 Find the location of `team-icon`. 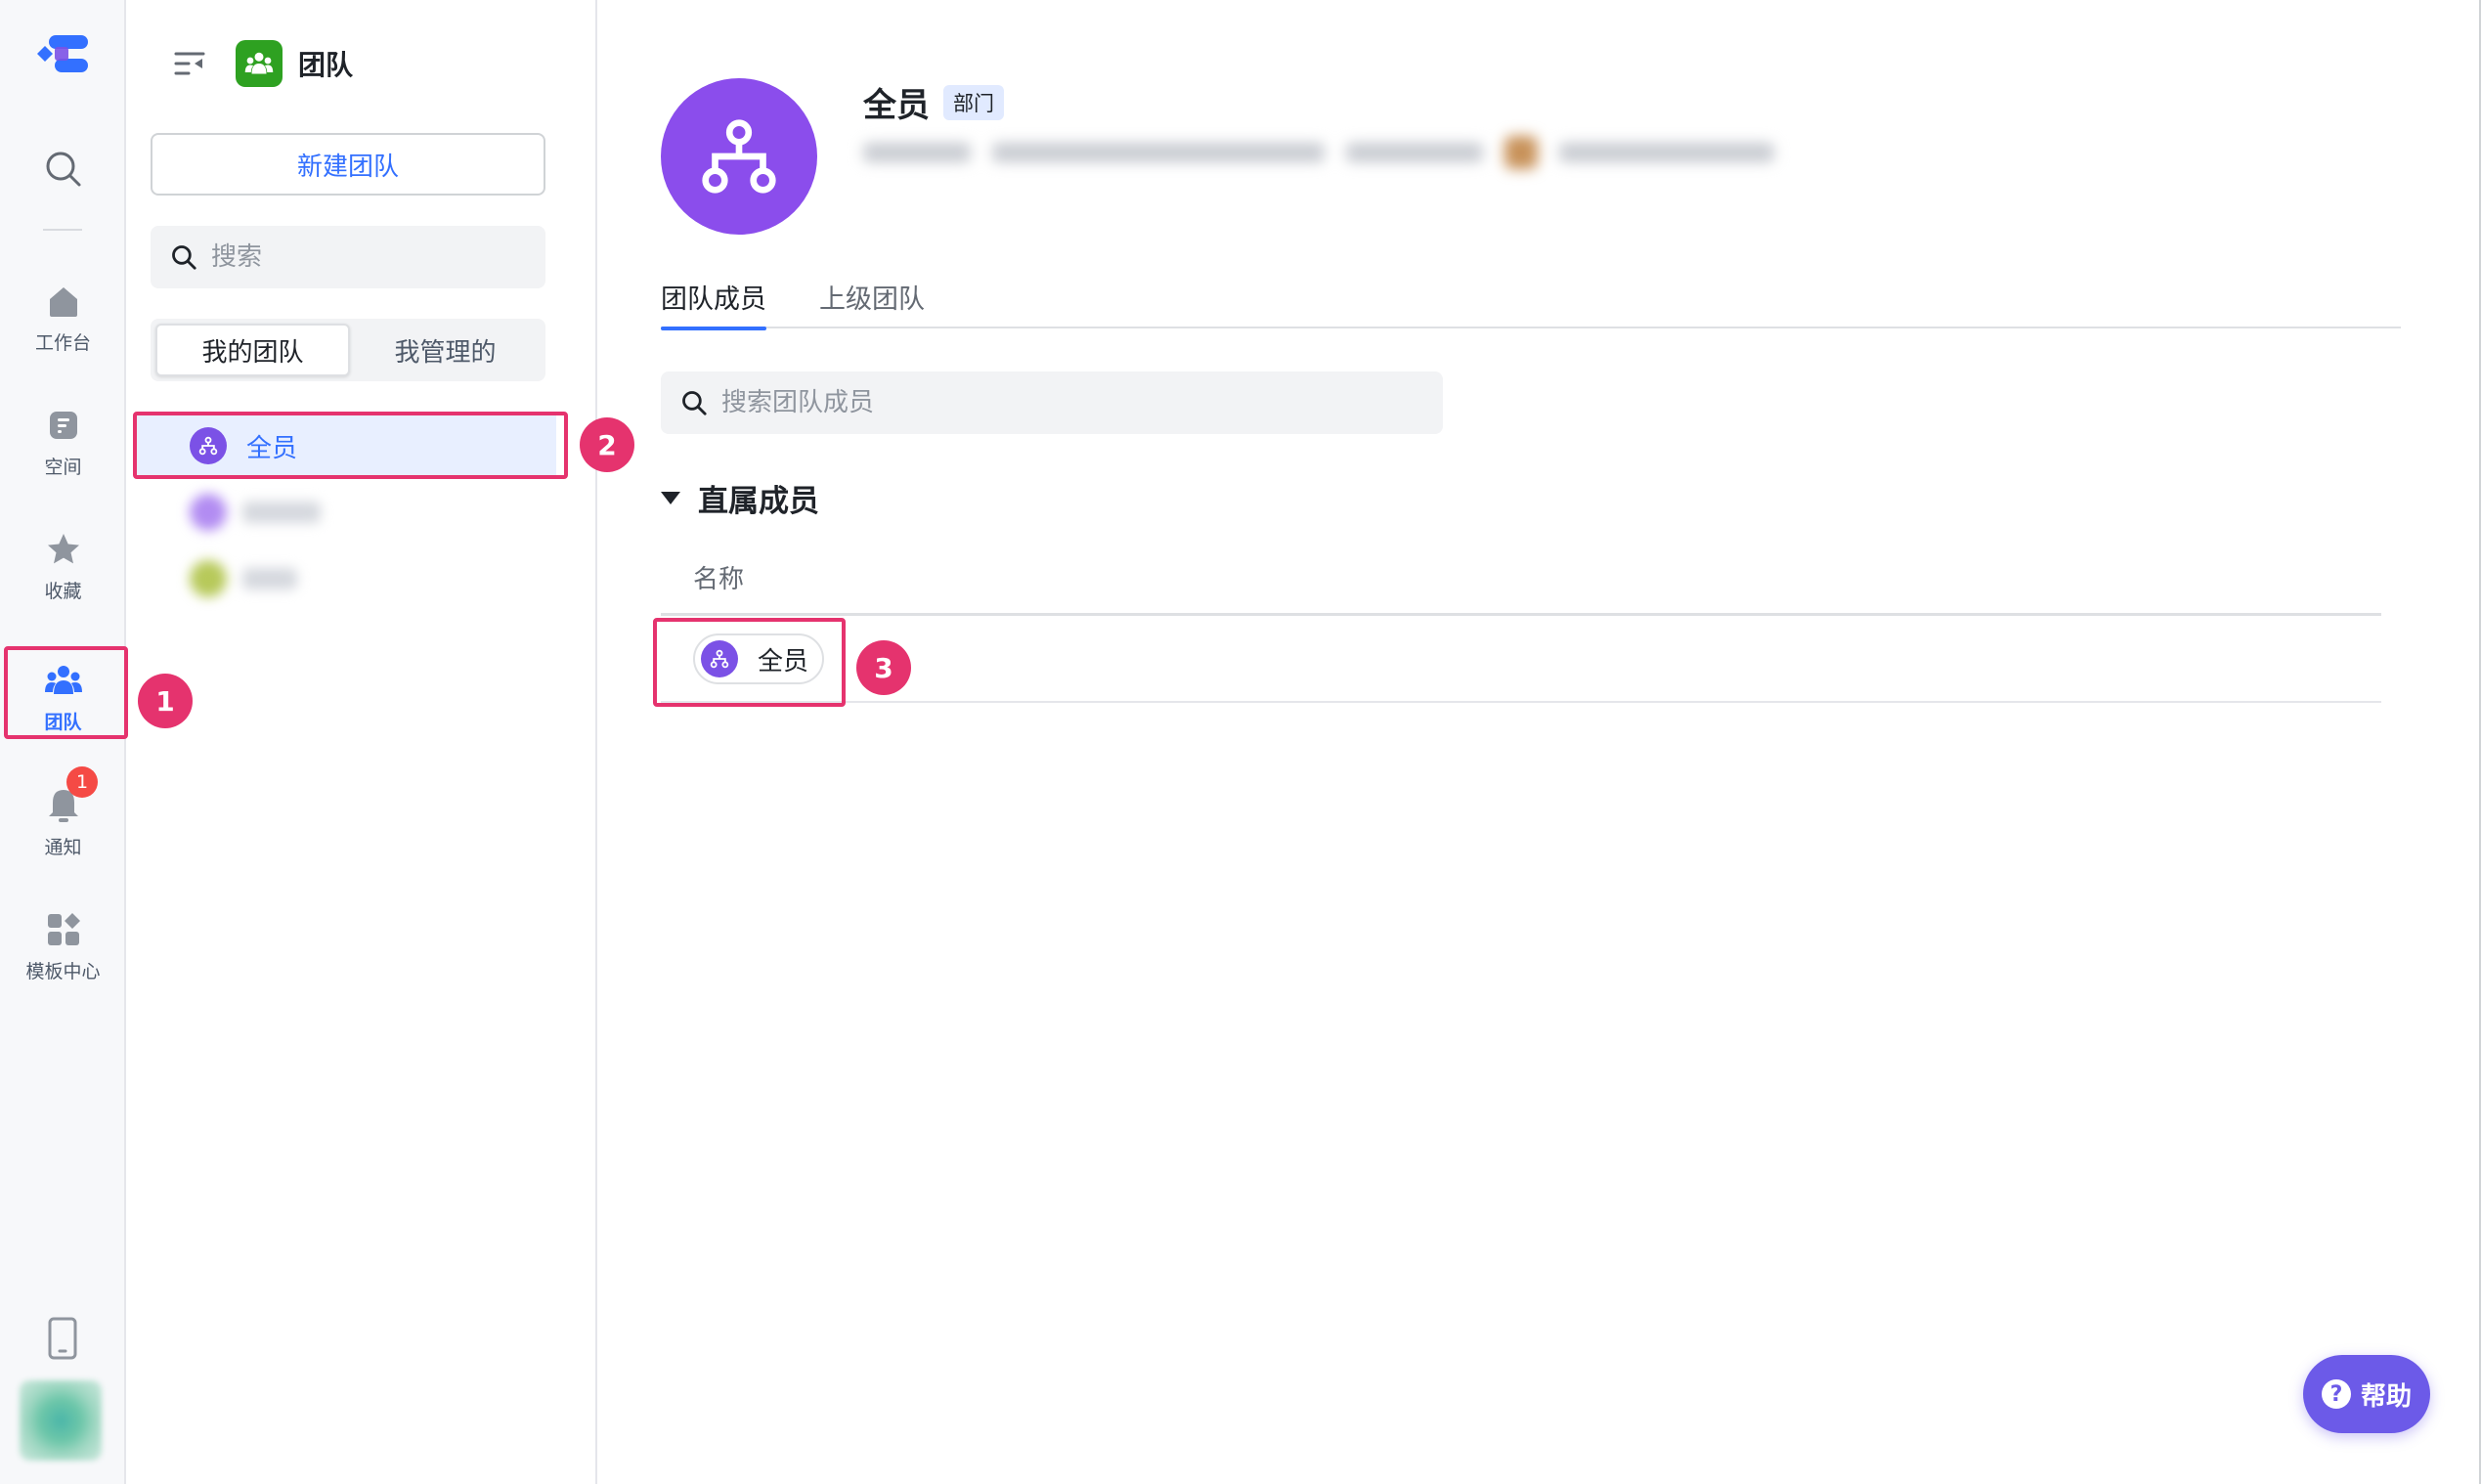

team-icon is located at coordinates (63, 679).